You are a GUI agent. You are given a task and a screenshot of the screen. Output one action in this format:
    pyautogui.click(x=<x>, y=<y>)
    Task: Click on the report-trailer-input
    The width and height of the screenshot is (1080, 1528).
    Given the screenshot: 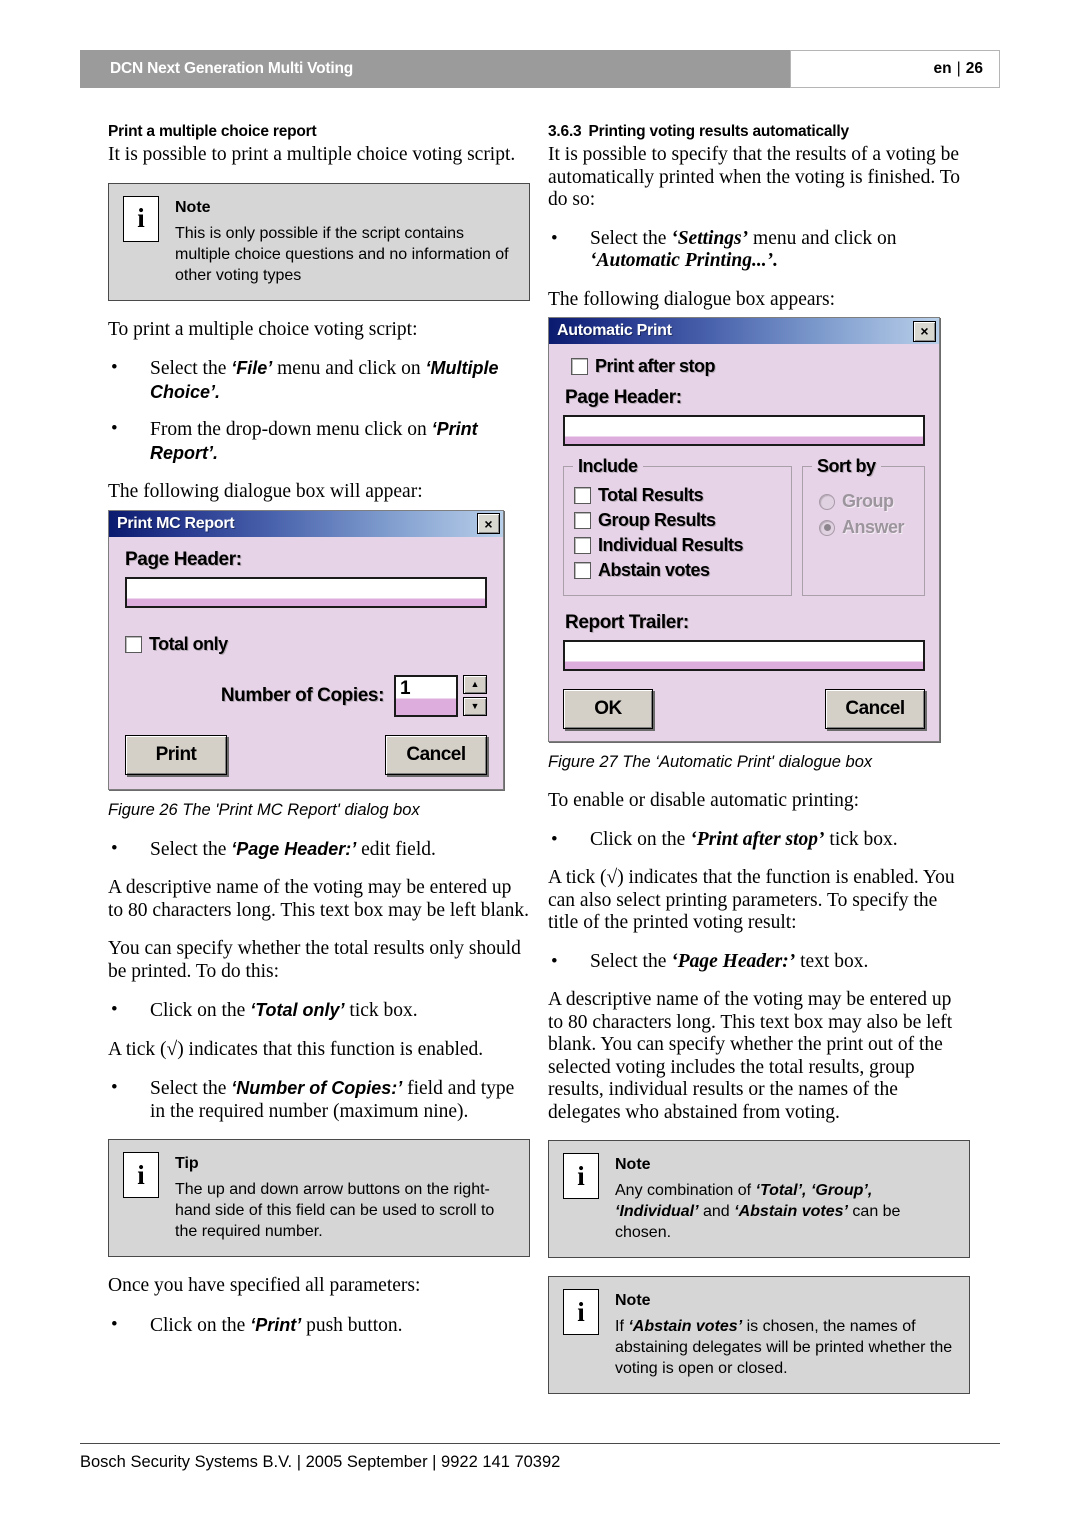 What is the action you would take?
    pyautogui.click(x=744, y=655)
    